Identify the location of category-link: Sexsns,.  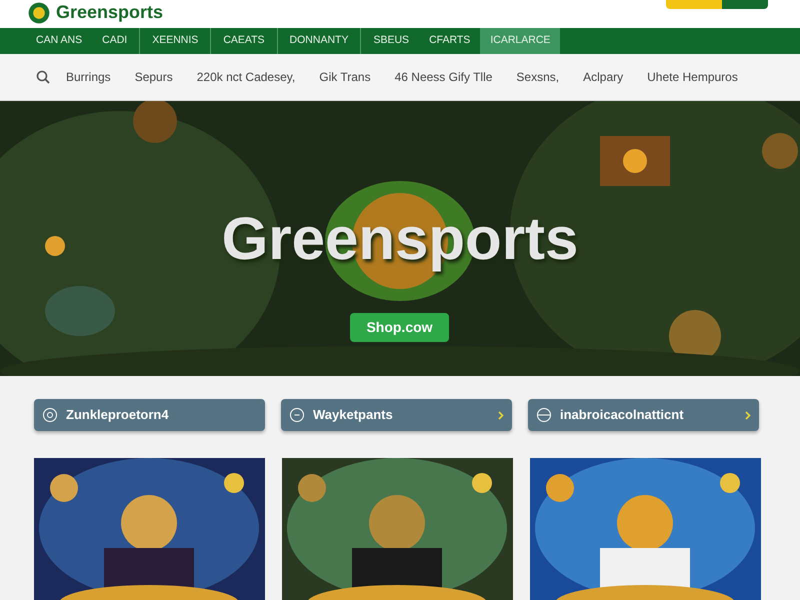
(538, 77).